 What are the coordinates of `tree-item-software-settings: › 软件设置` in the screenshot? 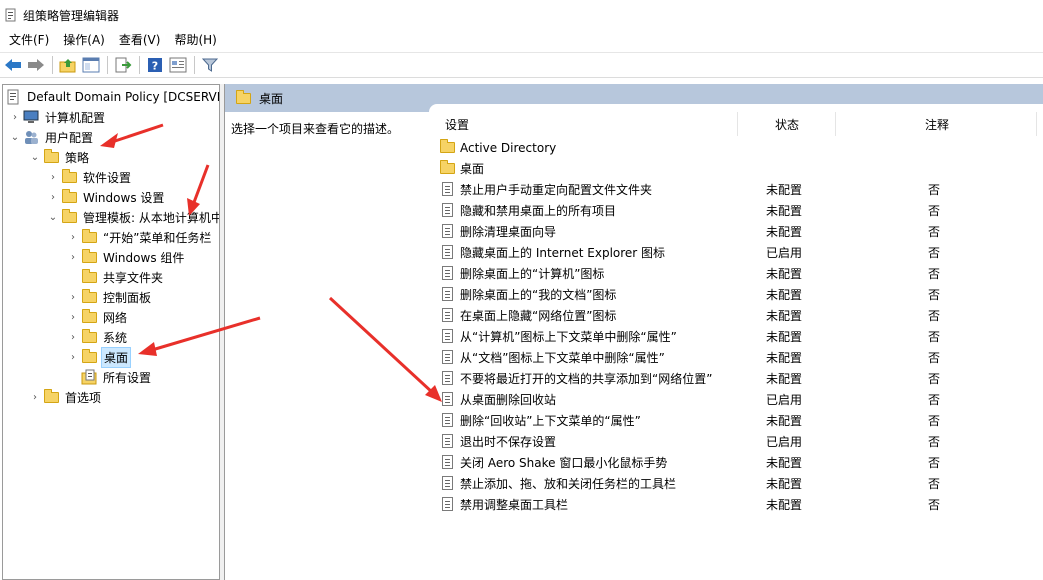 It's located at (89, 177).